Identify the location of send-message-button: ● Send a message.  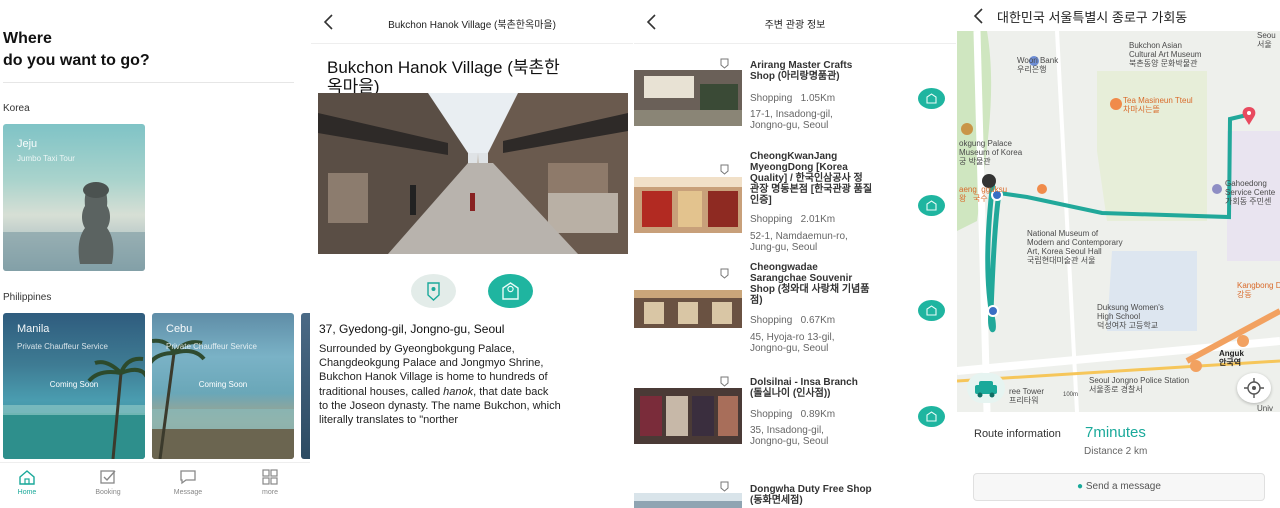
(1119, 487).